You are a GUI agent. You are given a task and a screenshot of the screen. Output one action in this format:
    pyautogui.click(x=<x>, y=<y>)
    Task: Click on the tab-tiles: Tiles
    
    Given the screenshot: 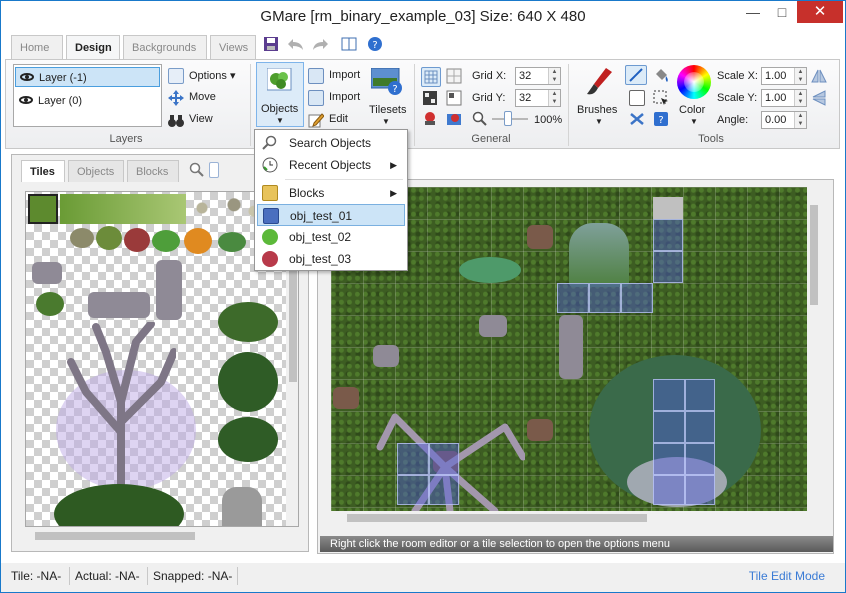 What is the action you would take?
    pyautogui.click(x=43, y=171)
    